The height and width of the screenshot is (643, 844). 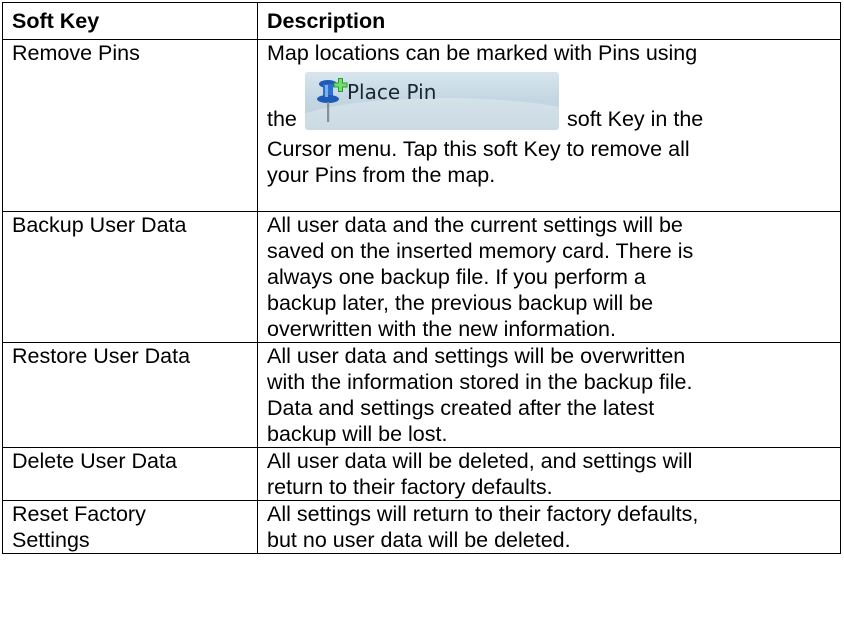 What do you see at coordinates (130, 21) in the screenshot?
I see `column-header-soft-key: Soft Key` at bounding box center [130, 21].